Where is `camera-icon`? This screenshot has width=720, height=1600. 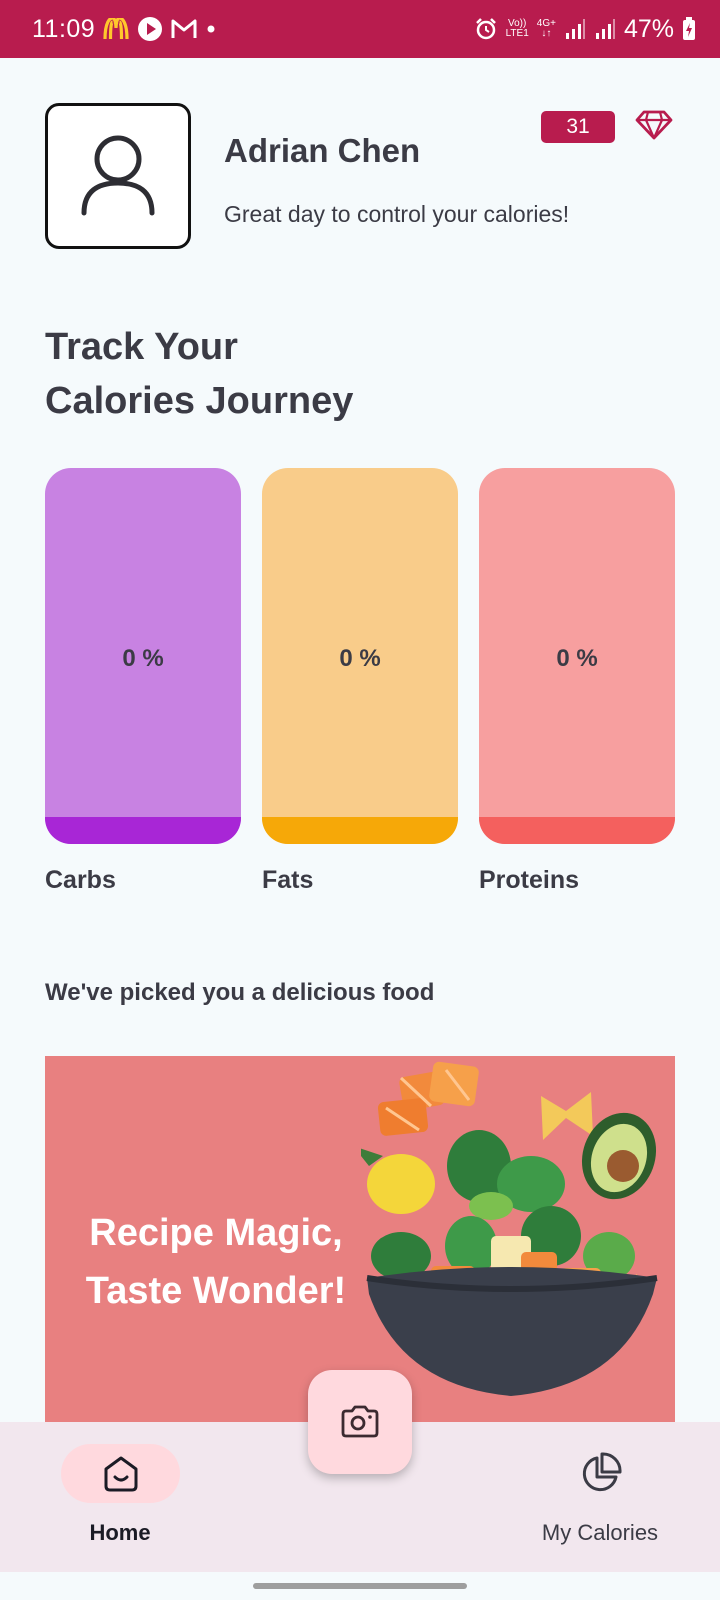
camera-icon is located at coordinates (360, 1421).